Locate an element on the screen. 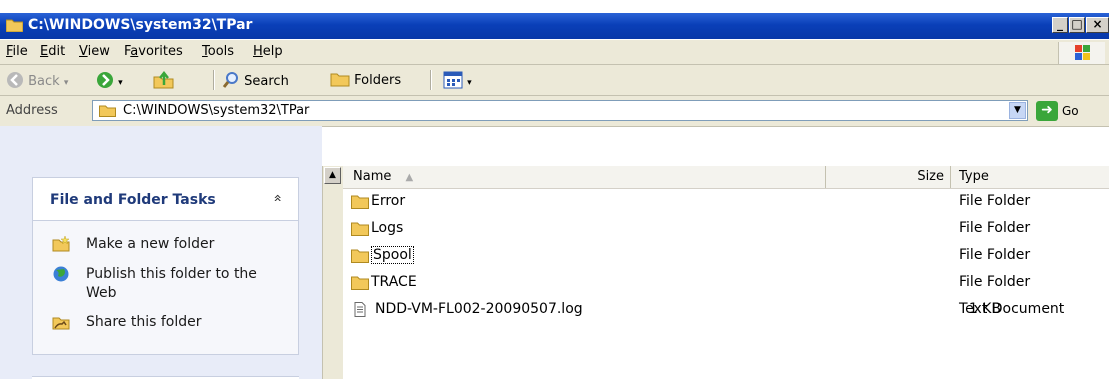  menu-view: View is located at coordinates (94, 51).